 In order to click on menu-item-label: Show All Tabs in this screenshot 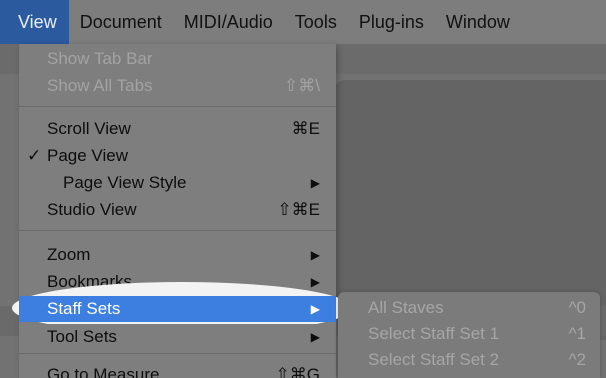, I will do `click(100, 85)`.